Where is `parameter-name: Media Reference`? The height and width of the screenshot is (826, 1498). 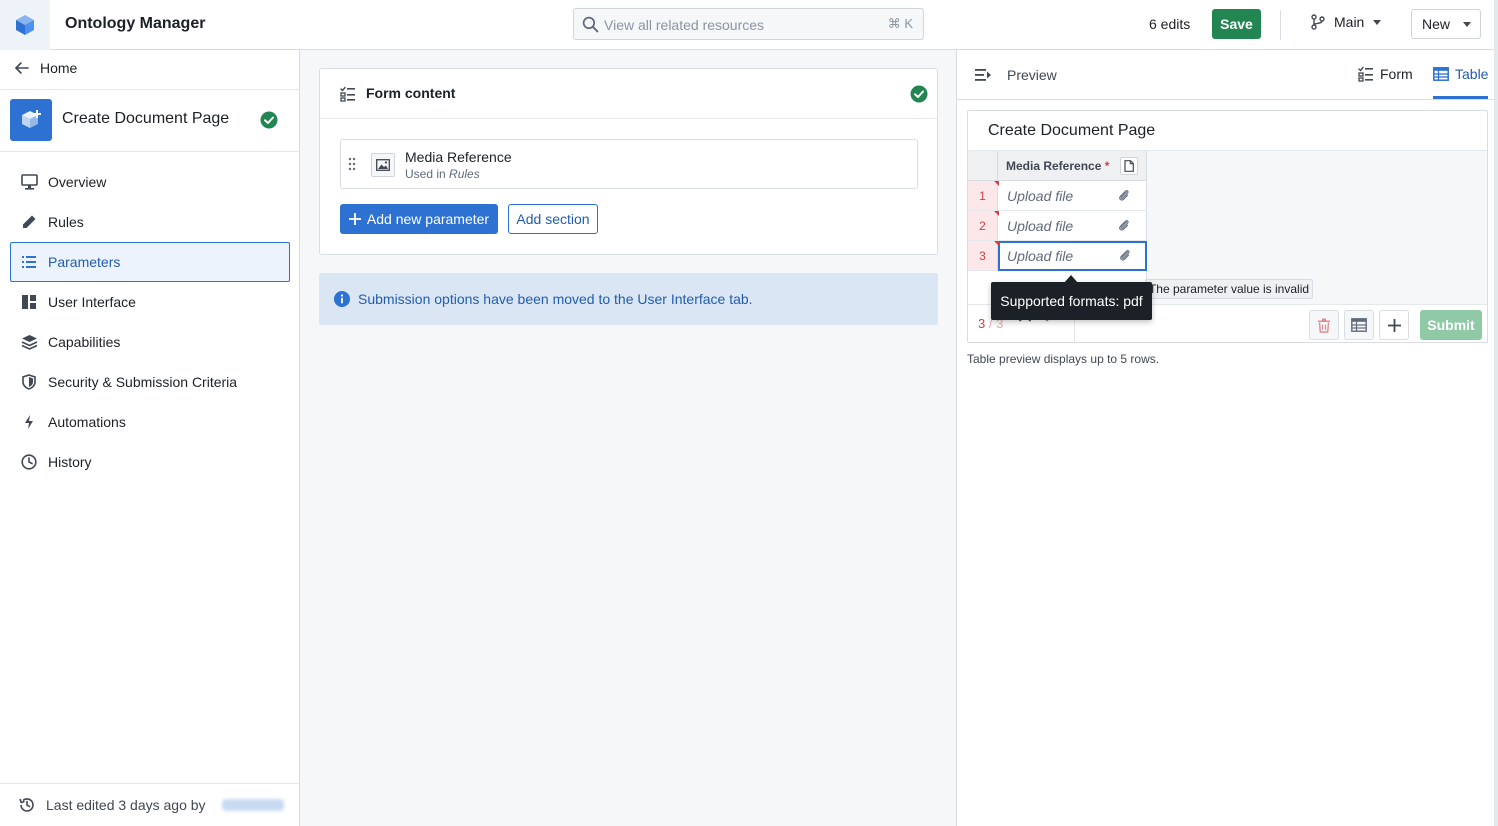
parameter-name: Media Reference is located at coordinates (458, 157).